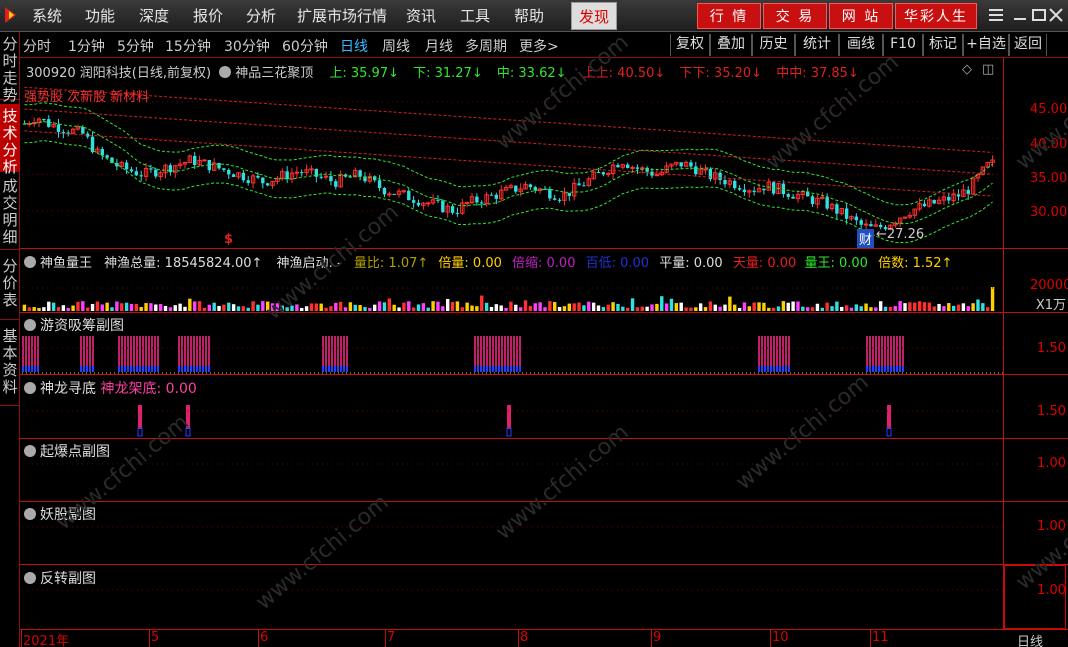 This screenshot has height=647, width=1068. I want to click on volume-dropdown-icon, so click(30, 262).